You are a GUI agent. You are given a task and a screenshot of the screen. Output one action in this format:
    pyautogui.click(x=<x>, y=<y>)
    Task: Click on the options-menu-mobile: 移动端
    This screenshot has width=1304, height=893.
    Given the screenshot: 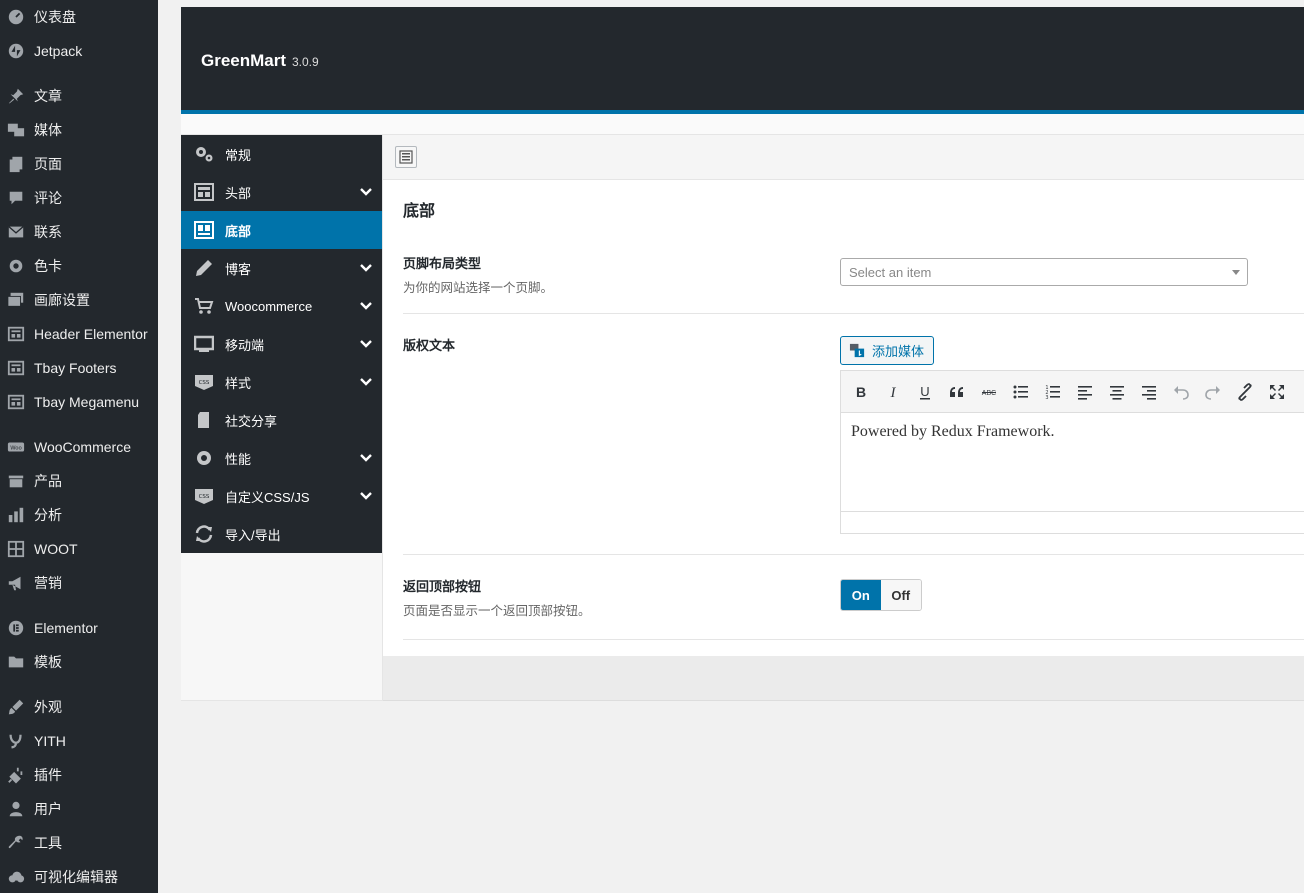 What is the action you would take?
    pyautogui.click(x=281, y=344)
    